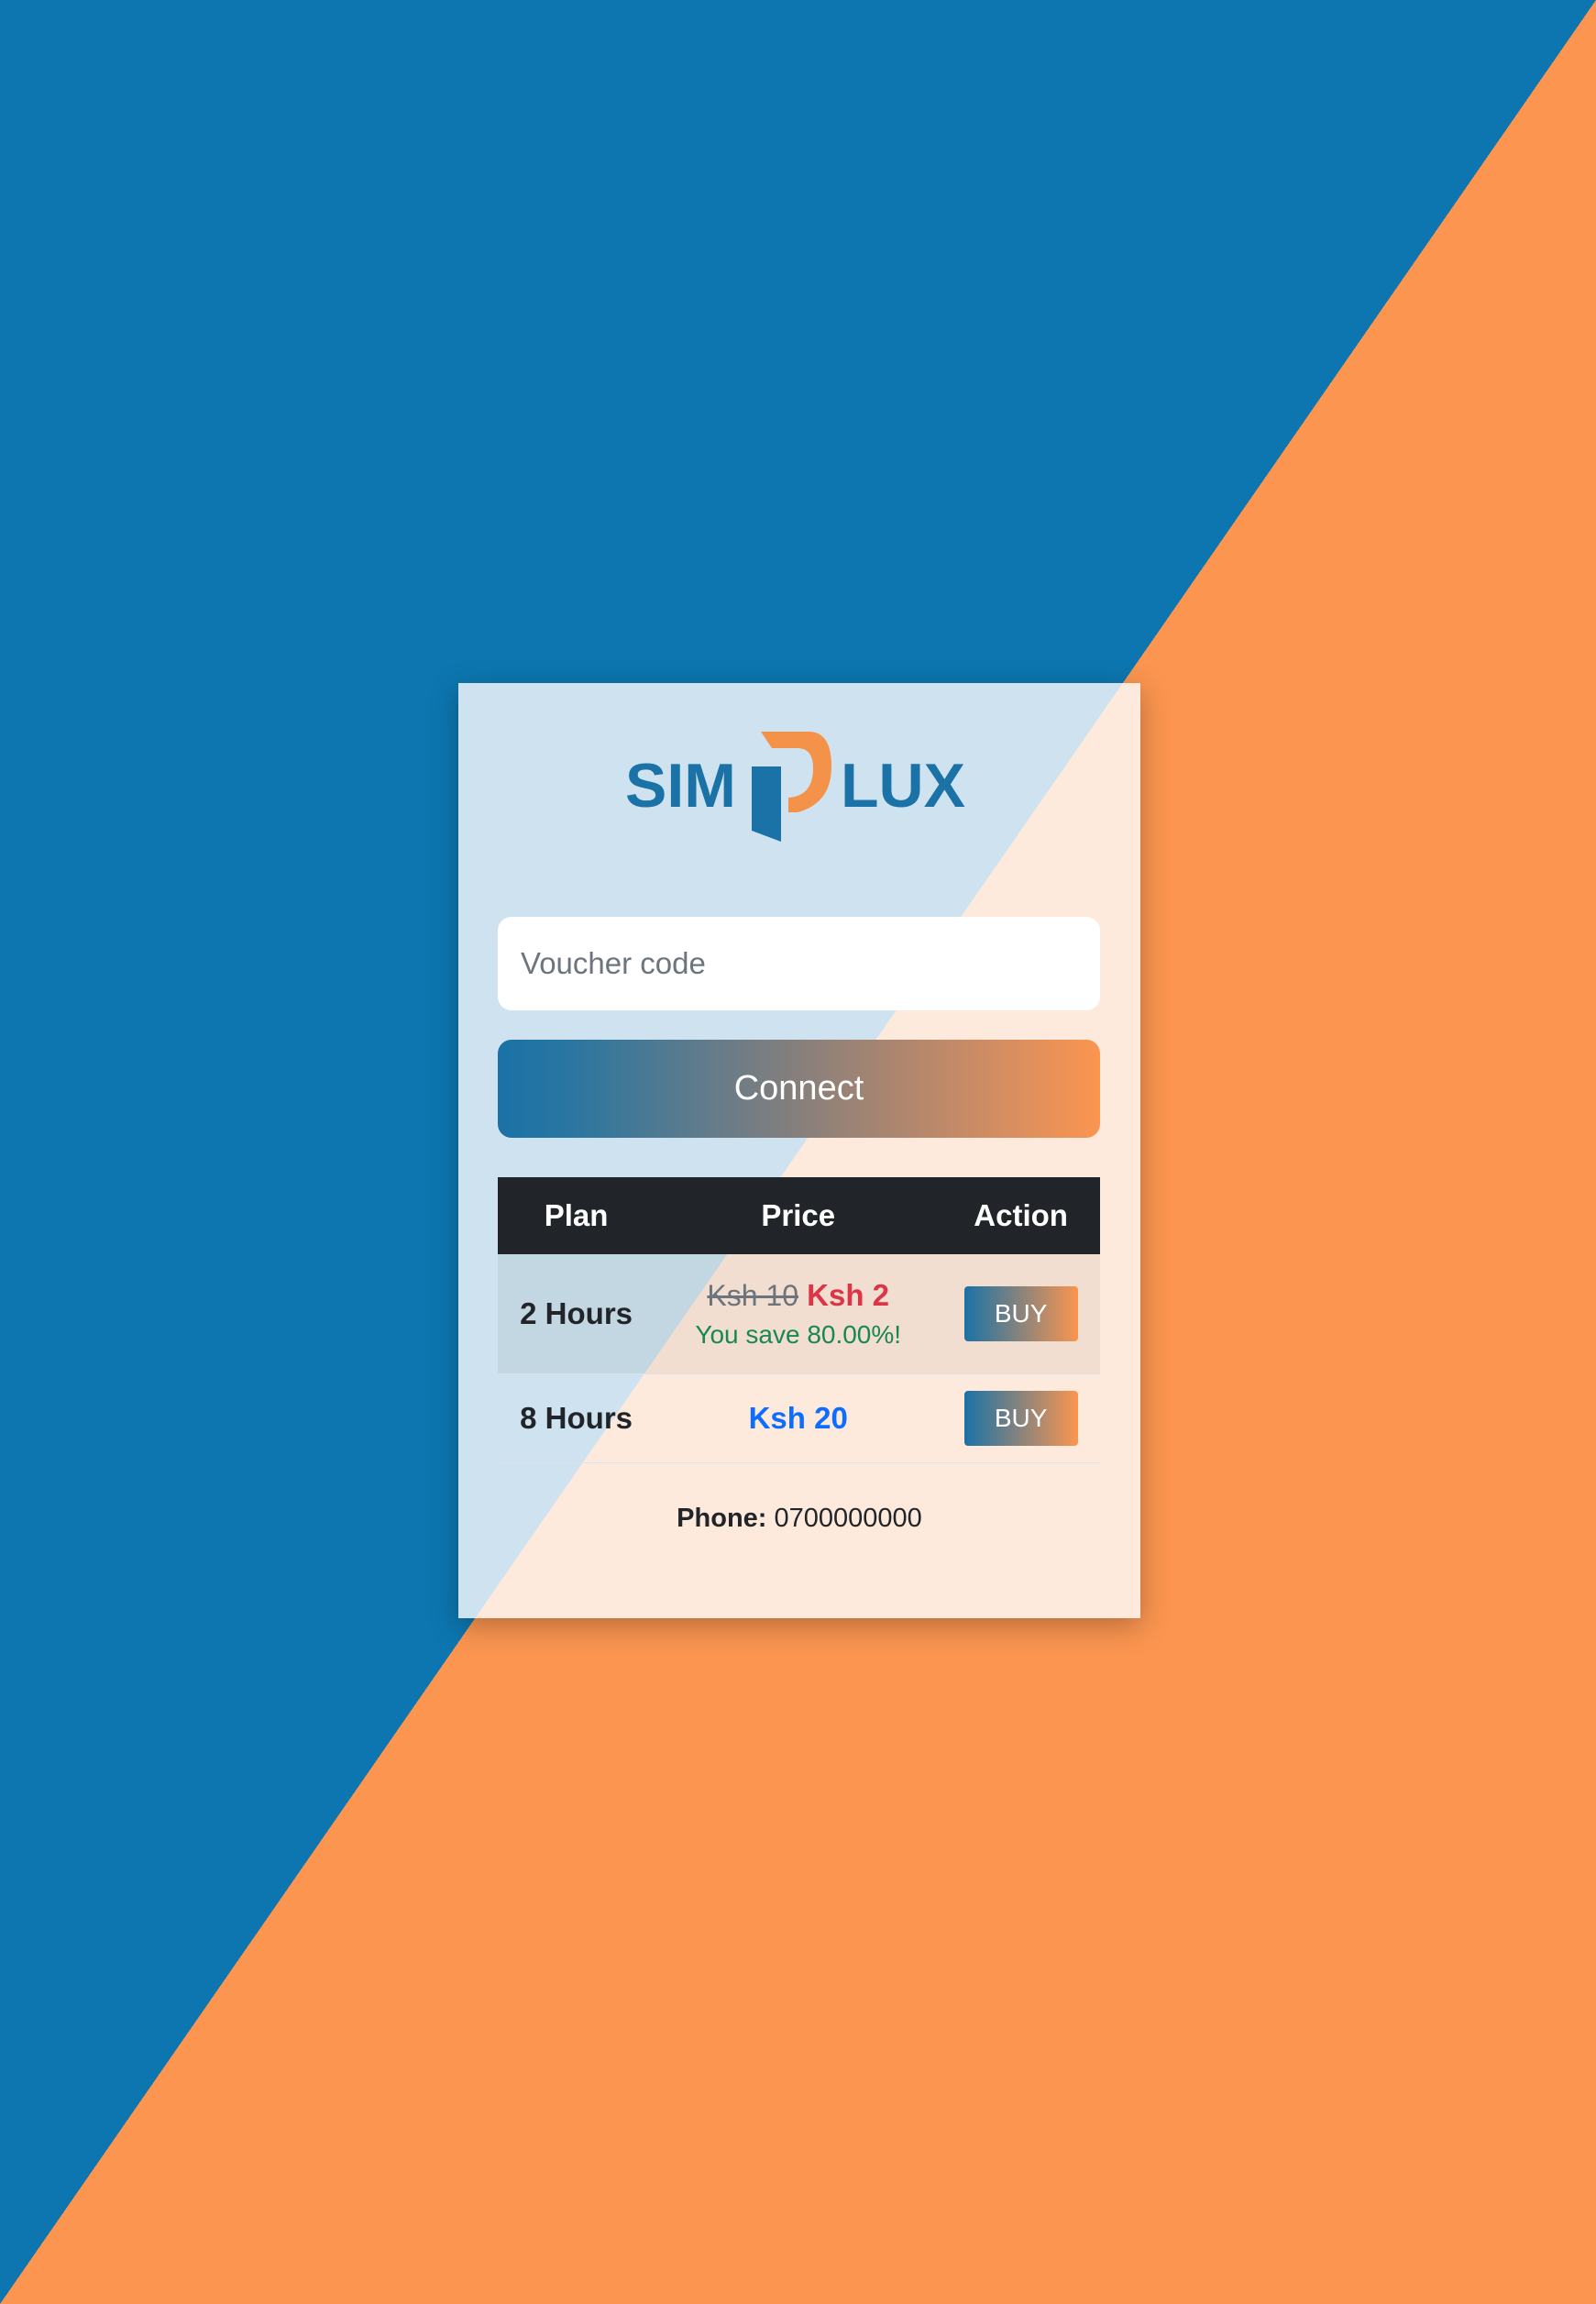 The width and height of the screenshot is (1596, 2304). Describe the element at coordinates (848, 1518) in the screenshot. I see `phone-number: 0700000000` at that location.